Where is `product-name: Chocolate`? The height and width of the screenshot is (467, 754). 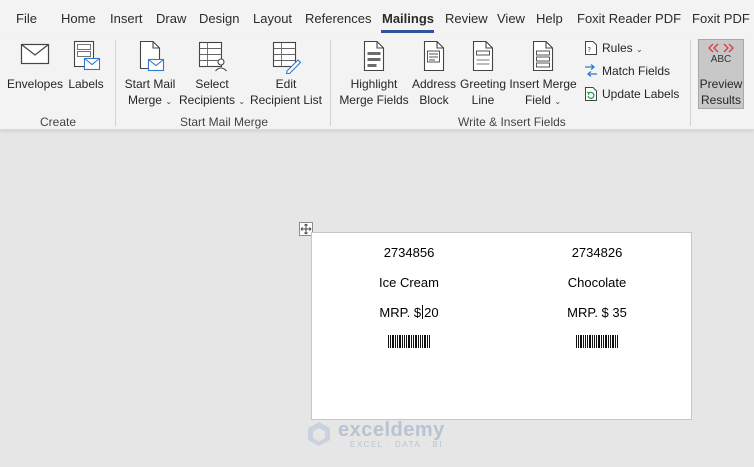 product-name: Chocolate is located at coordinates (597, 282).